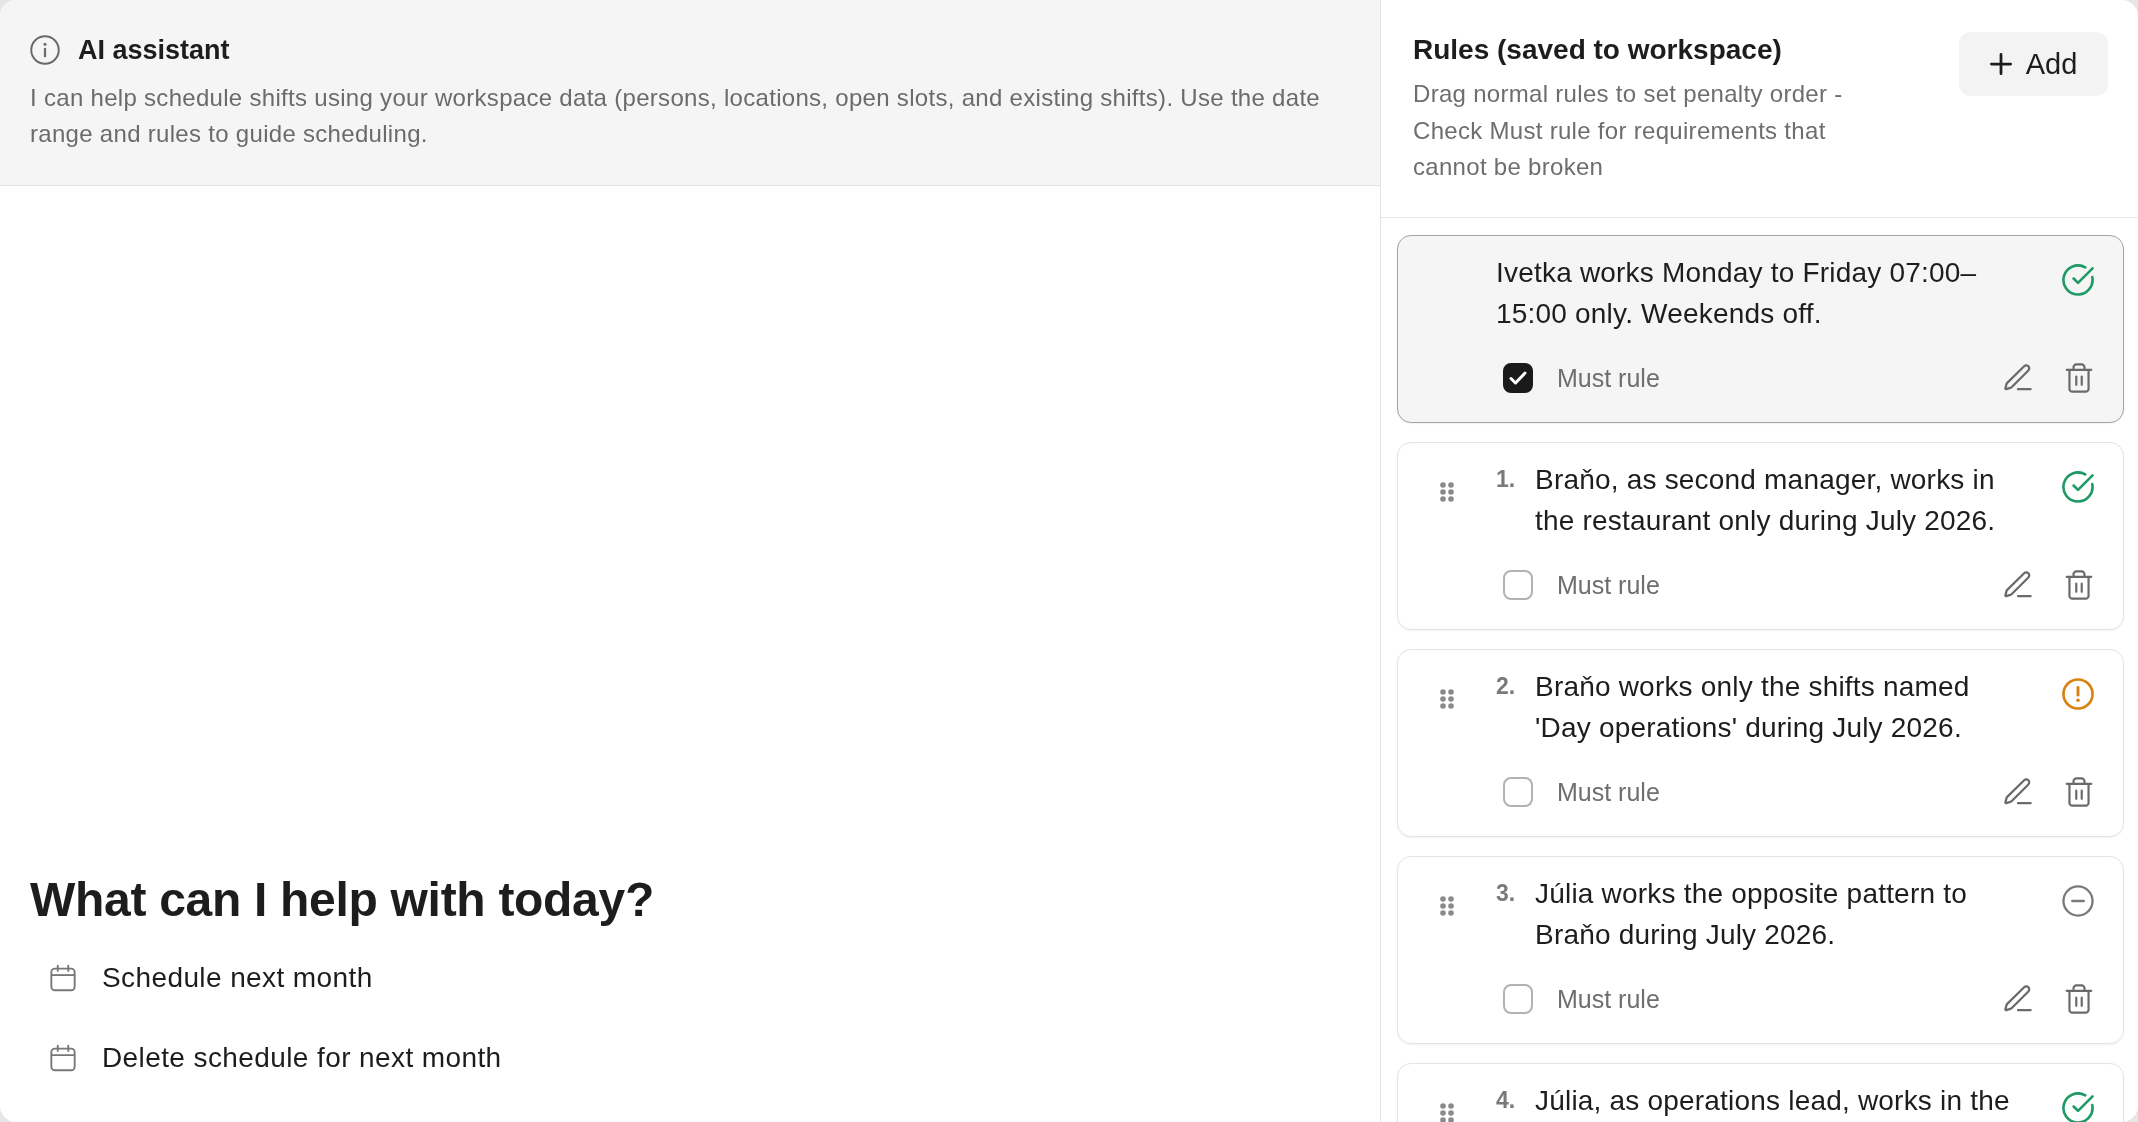 The width and height of the screenshot is (2138, 1122). What do you see at coordinates (676, 116) in the screenshot?
I see `assistant-description: I can help schedule shifts using your workspace data (persons, locations, open slots, and existing shifts). Use the date range and rules to guide scheduling.` at bounding box center [676, 116].